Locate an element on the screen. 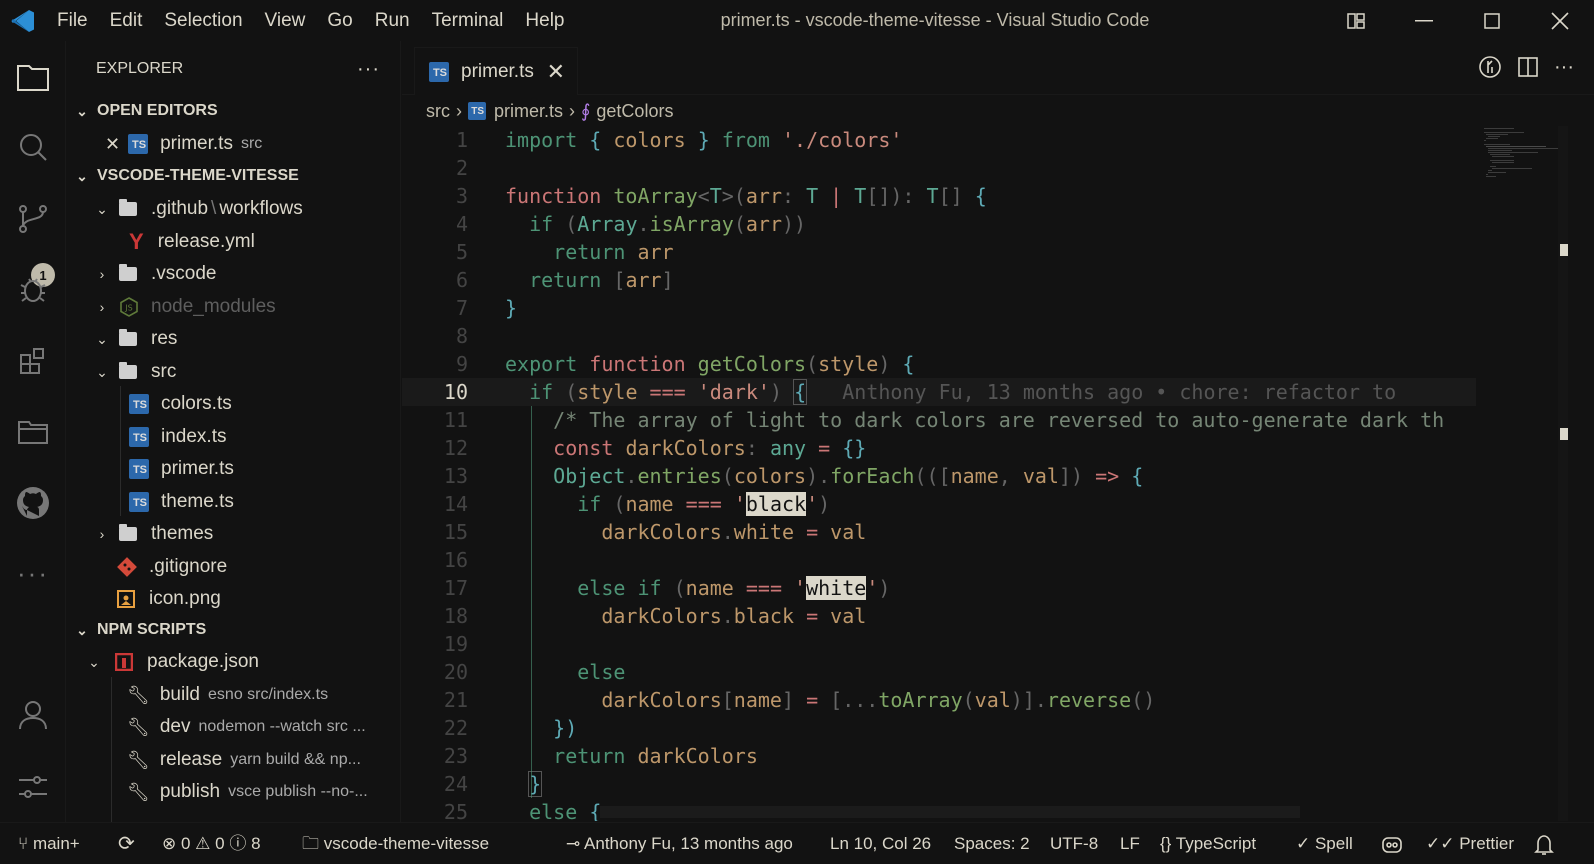  menu-terminal: Terminal is located at coordinates (468, 20).